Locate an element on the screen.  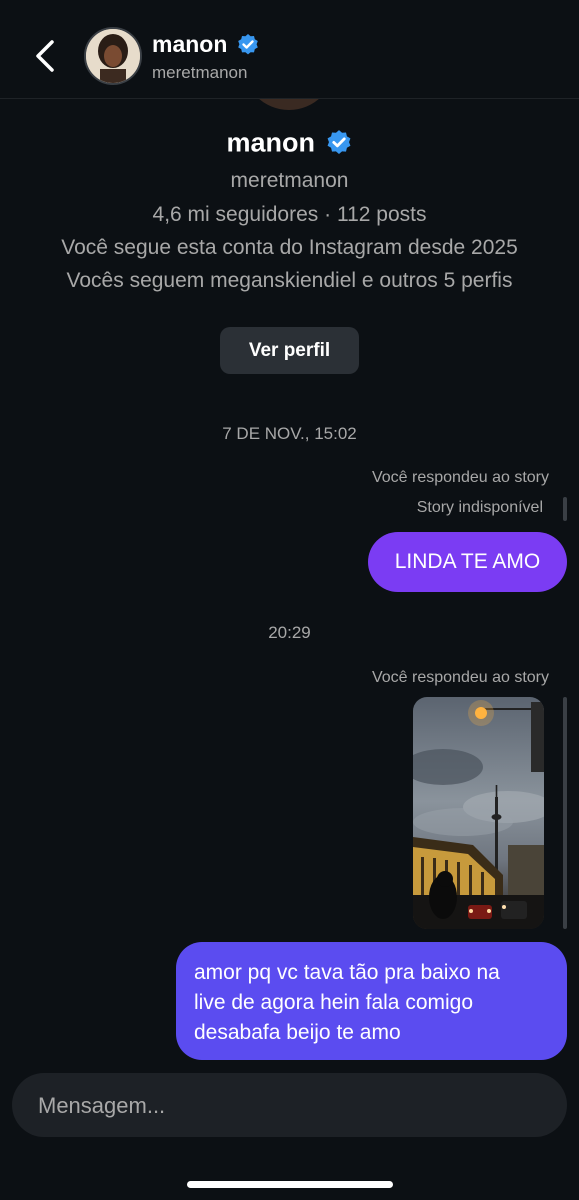
header-username: meretmanon is located at coordinates (200, 72).